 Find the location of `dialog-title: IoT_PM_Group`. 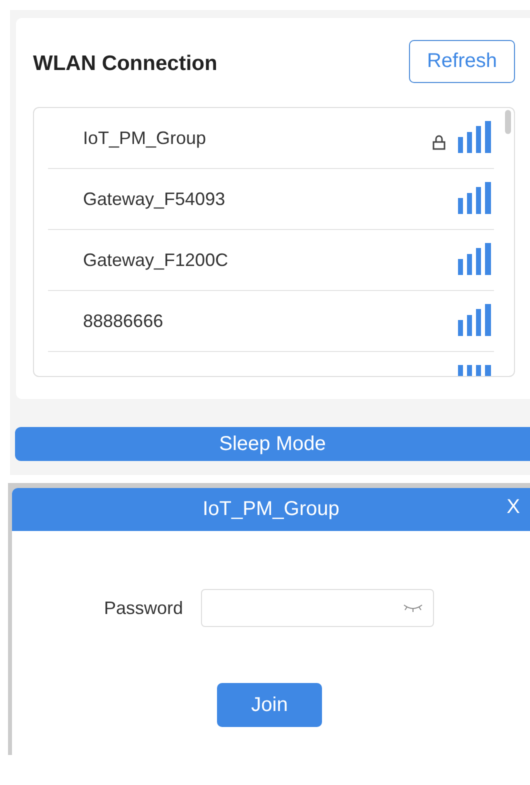

dialog-title: IoT_PM_Group is located at coordinates (271, 509).